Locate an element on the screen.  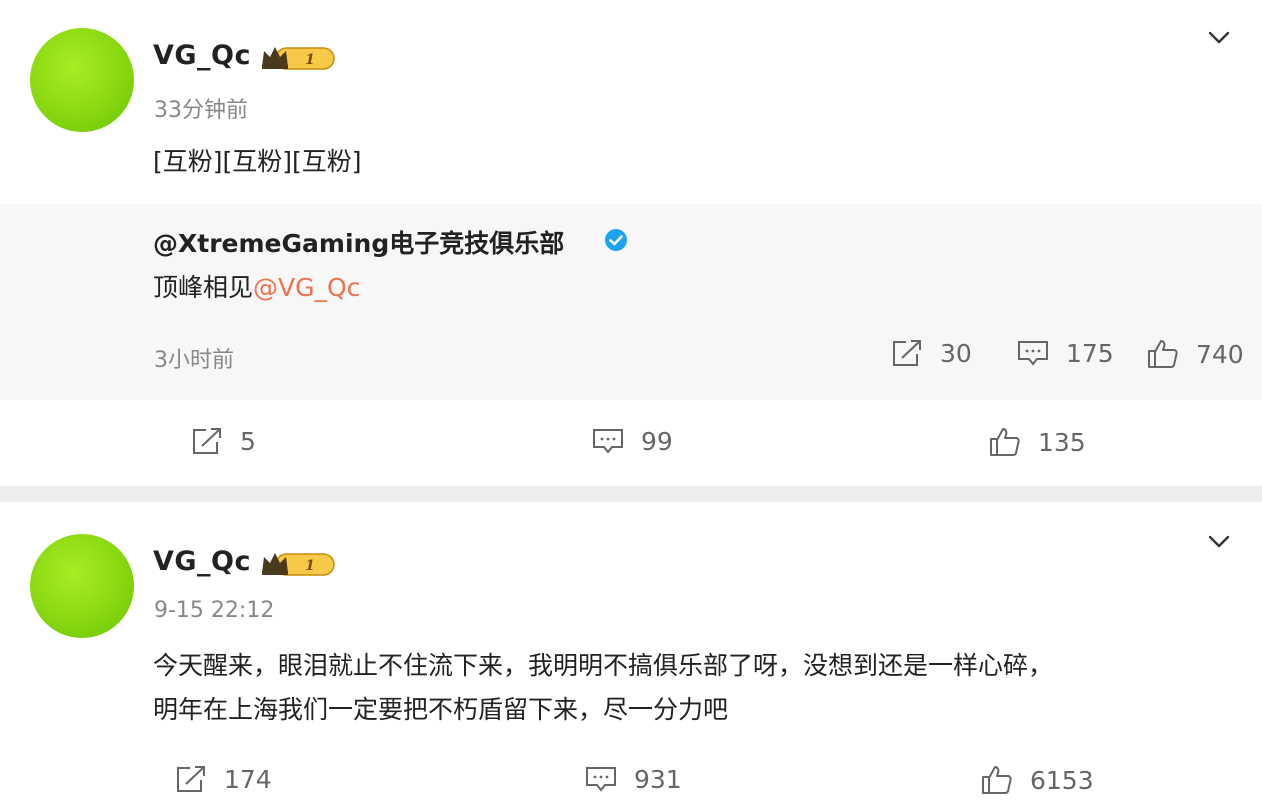
comment-count: 931 is located at coordinates (658, 779).